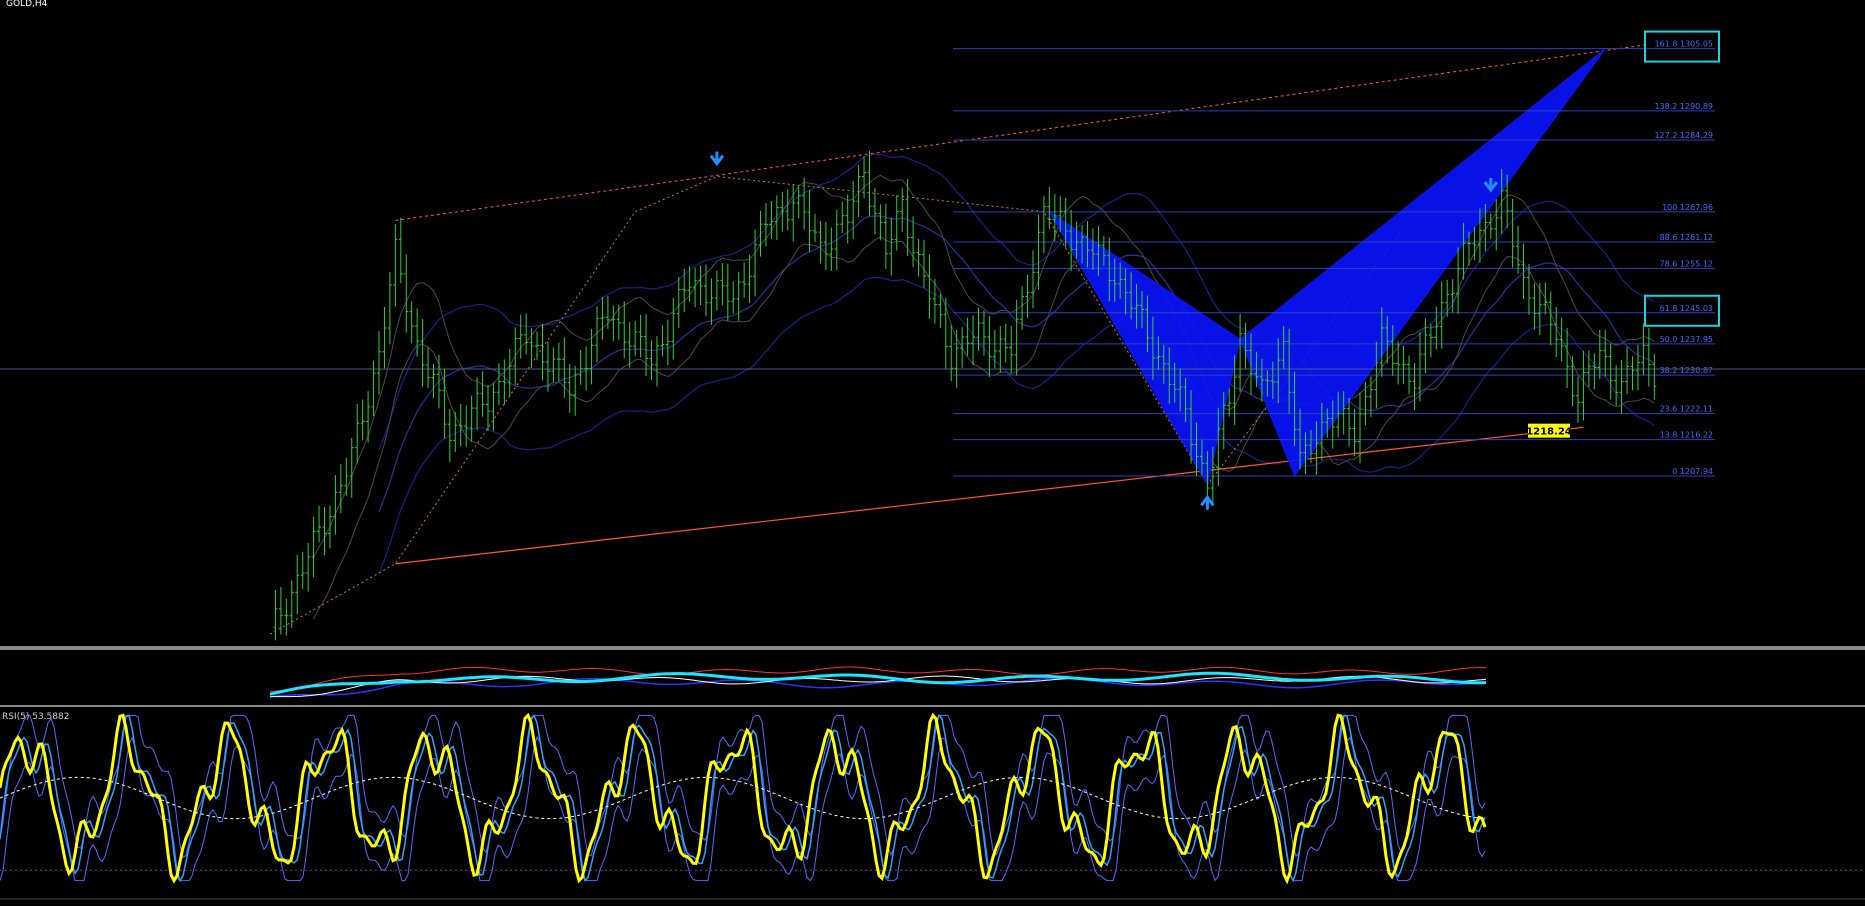  Describe the element at coordinates (1686, 370) in the screenshot. I see `fib-label-8: 38.2 1230.87` at that location.